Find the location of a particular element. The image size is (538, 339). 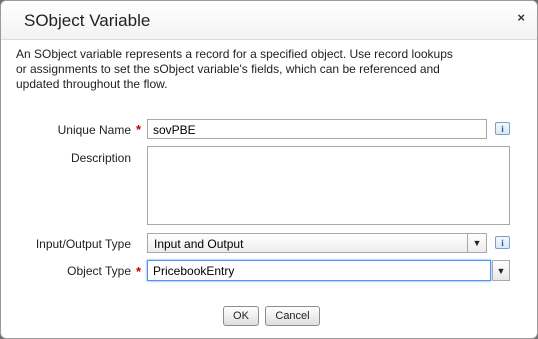

object-type-label: Object Type is located at coordinates (99, 271).